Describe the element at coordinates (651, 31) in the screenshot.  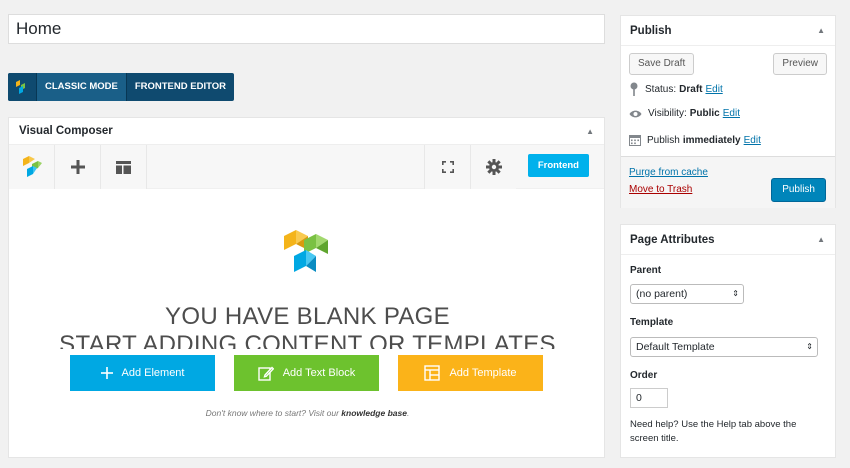
I see `publish-box-title: Publish` at that location.